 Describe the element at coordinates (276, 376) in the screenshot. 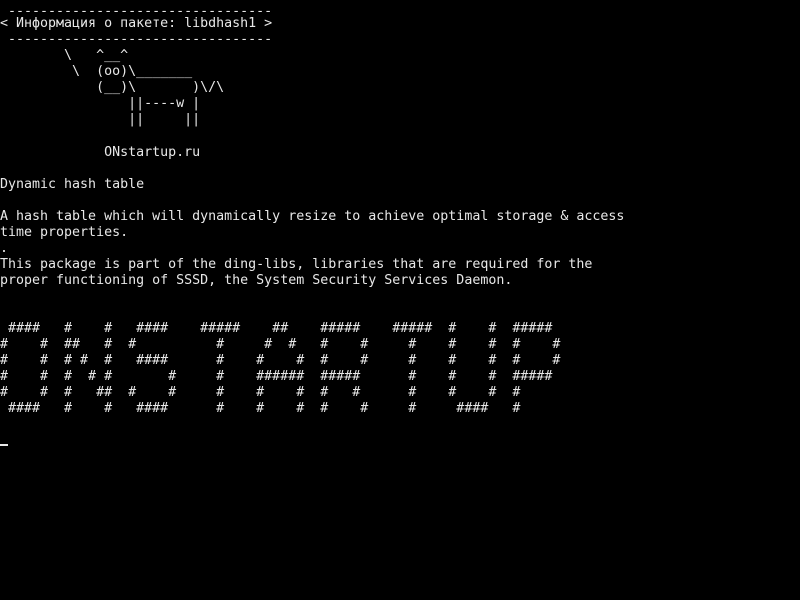

I see `banner-ascii-line: # # # # # # # ###### ##### # # # #####` at that location.